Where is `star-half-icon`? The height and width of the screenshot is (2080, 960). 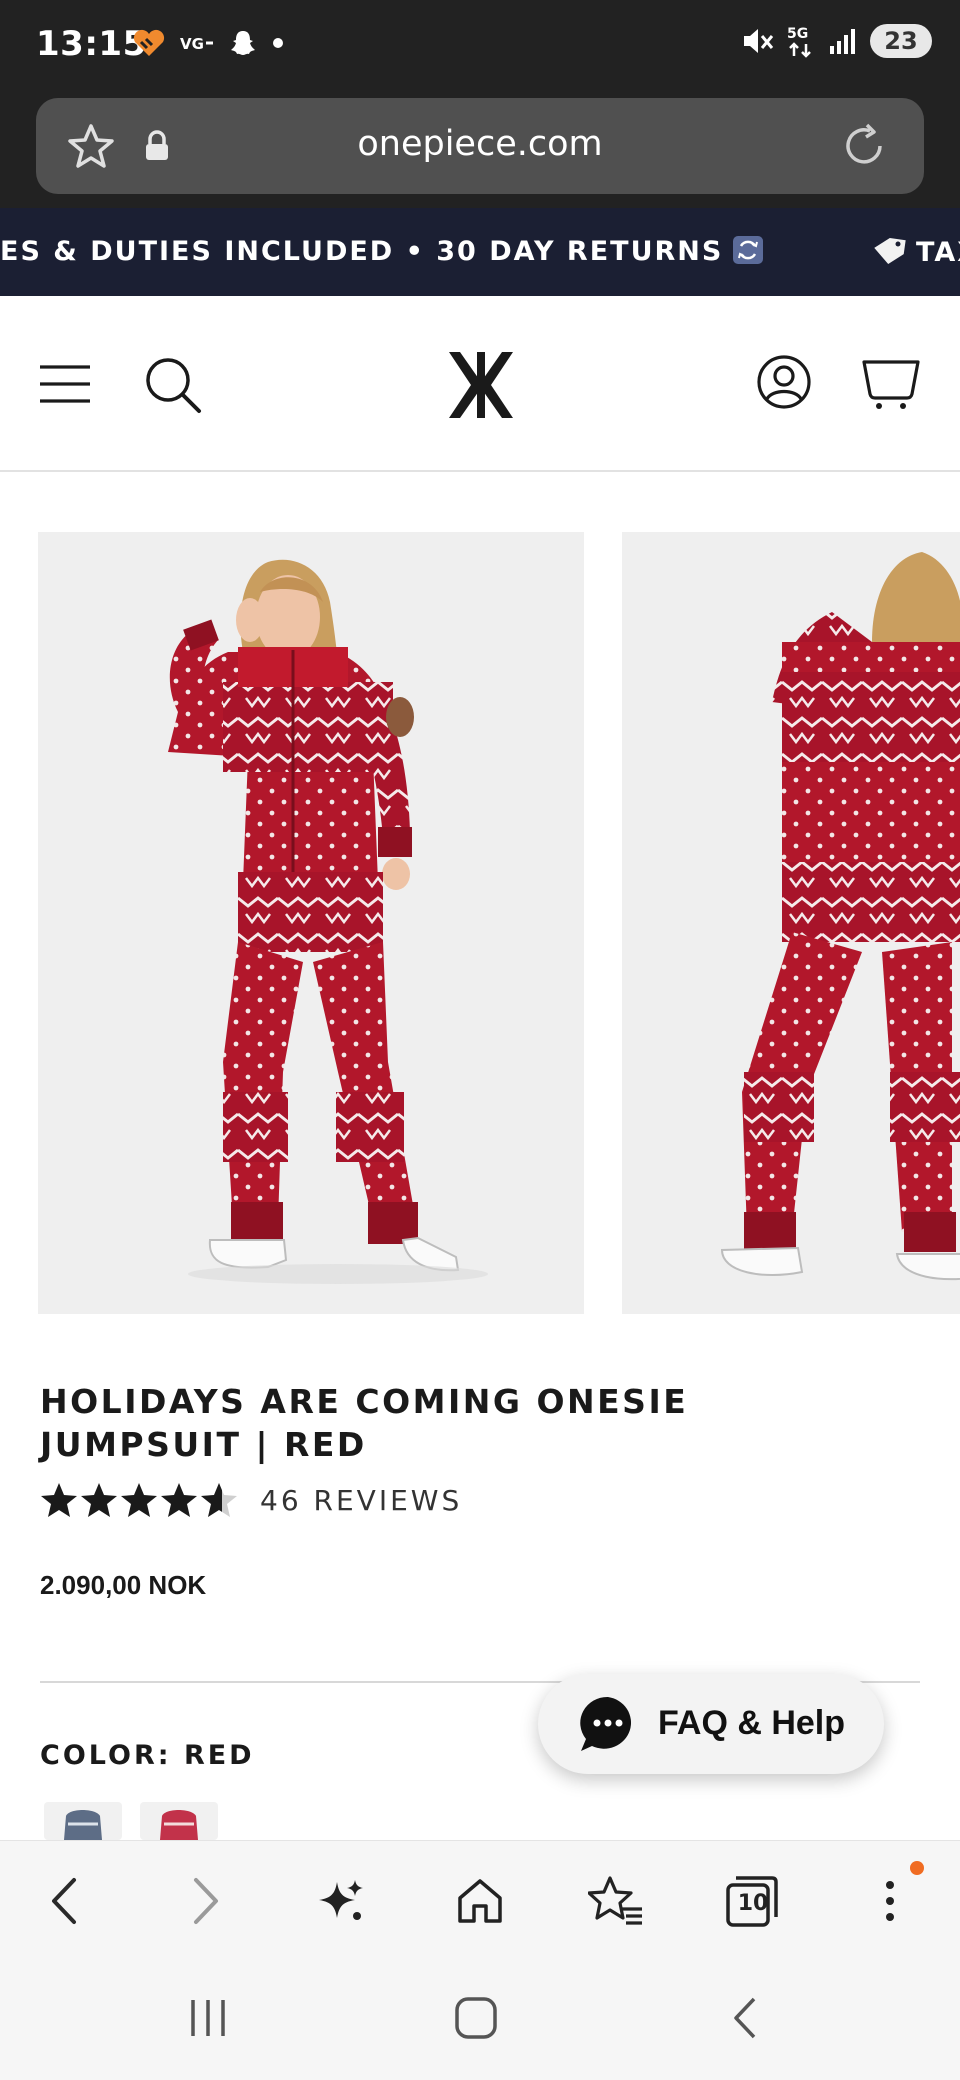 star-half-icon is located at coordinates (219, 1500).